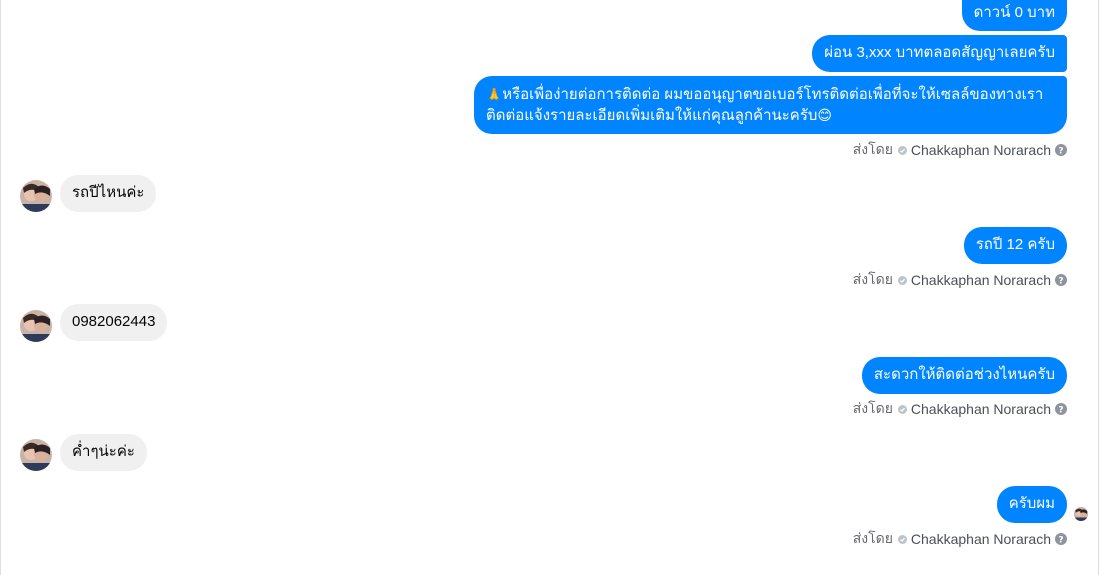 This screenshot has width=1101, height=575. I want to click on message-text: ครับผม, so click(1031, 503).